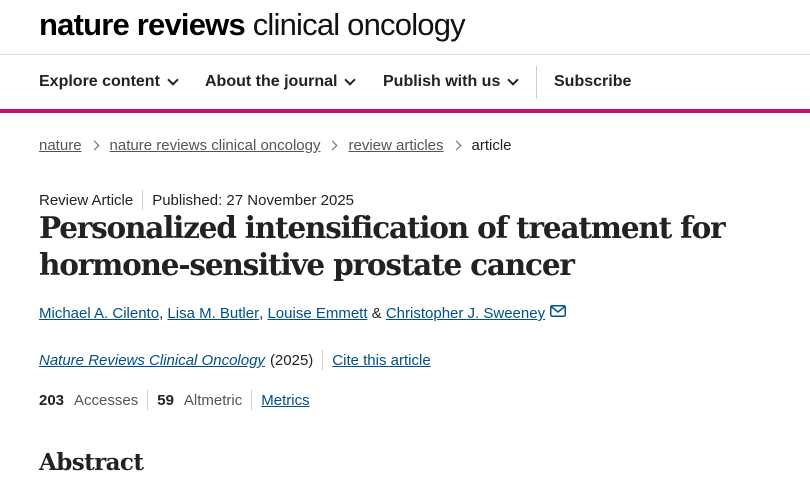  Describe the element at coordinates (381, 360) in the screenshot. I see `cite-article-link: Cite this article` at that location.